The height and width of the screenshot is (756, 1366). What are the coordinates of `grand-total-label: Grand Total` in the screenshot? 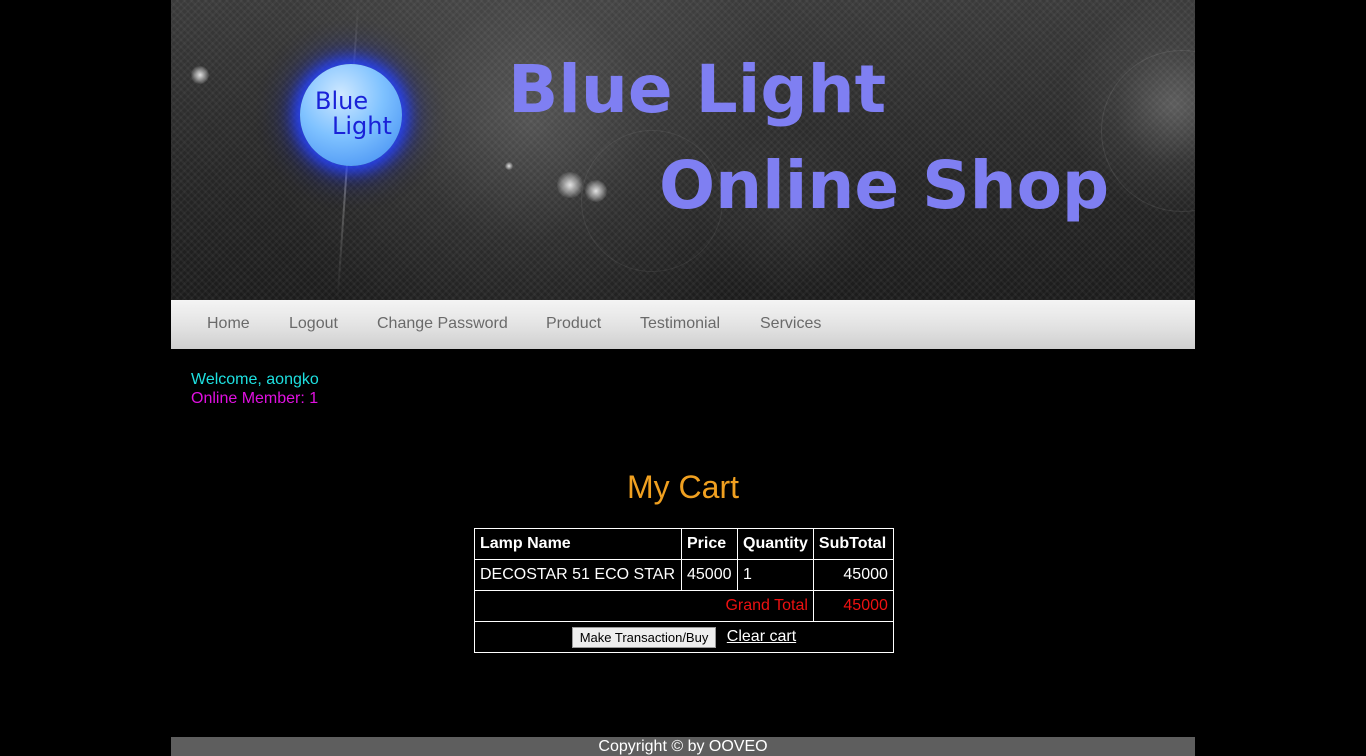 It's located at (644, 606).